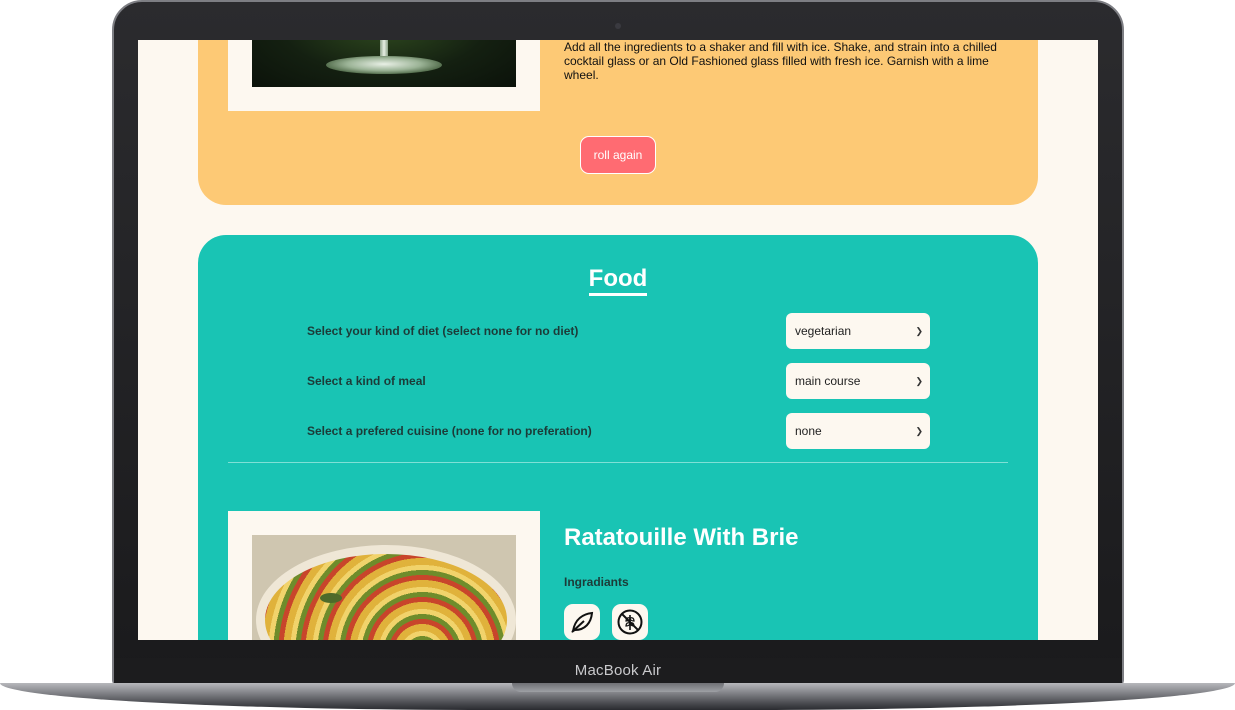  What do you see at coordinates (618, 671) in the screenshot?
I see `device-label: MacBook Air` at bounding box center [618, 671].